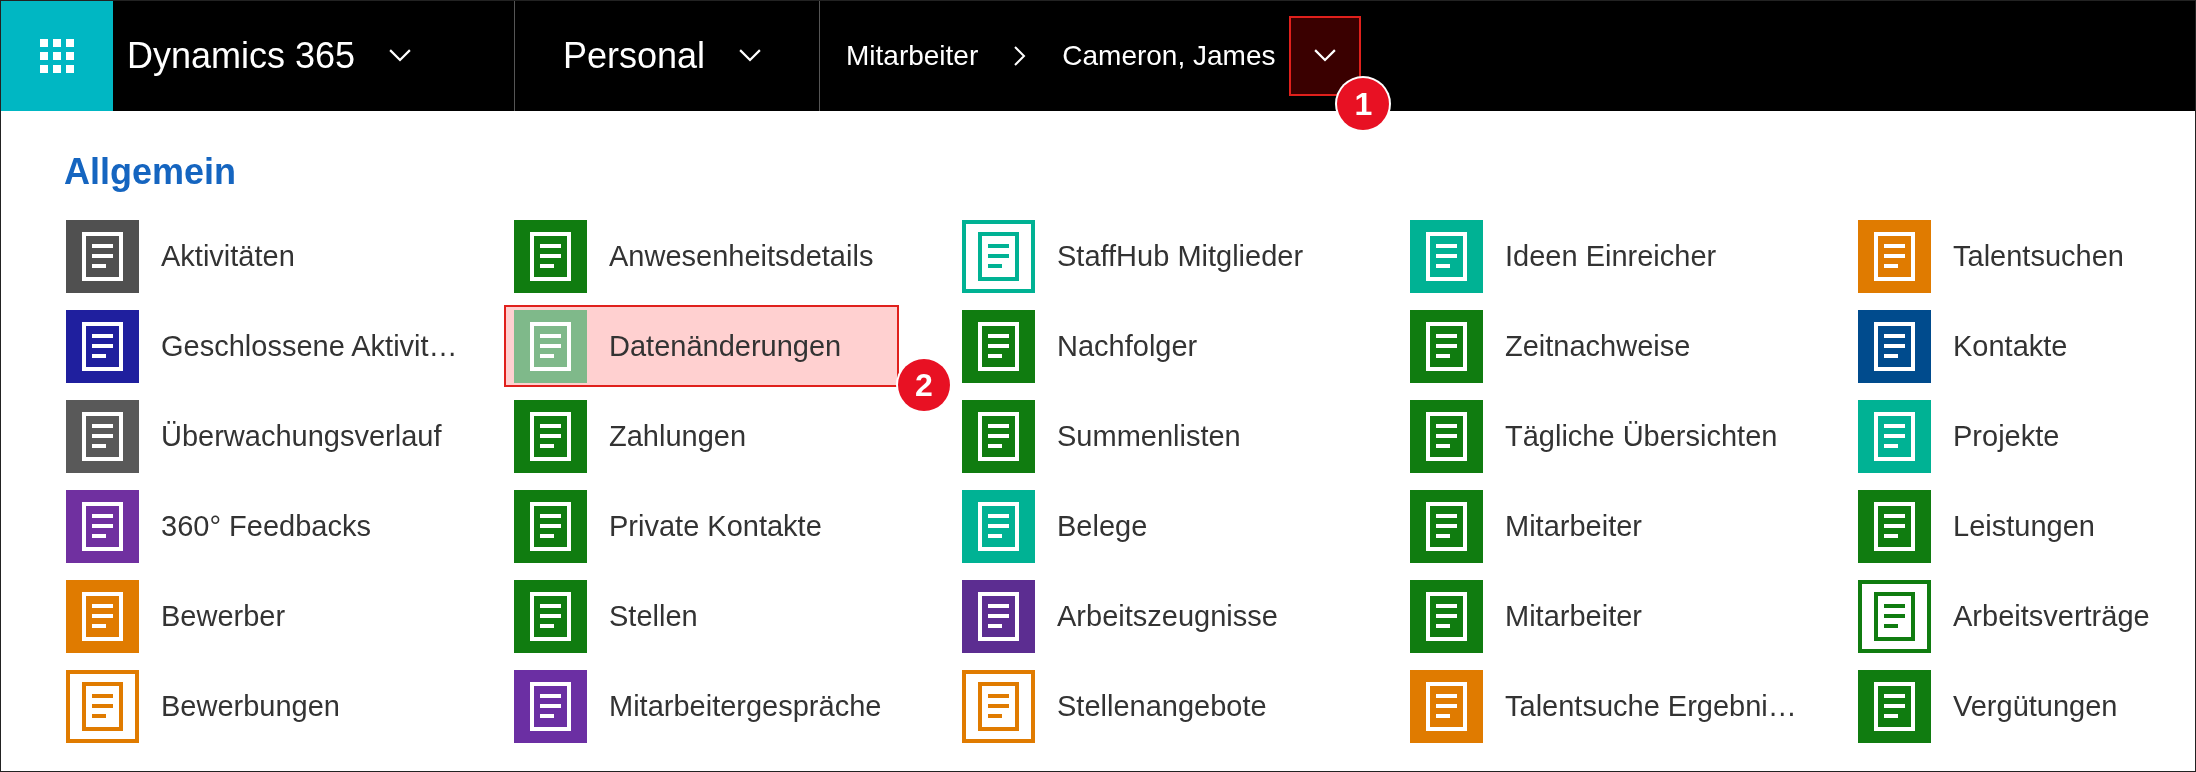 The height and width of the screenshot is (772, 2196). I want to click on menu-item: Kontakte, so click(1963, 346).